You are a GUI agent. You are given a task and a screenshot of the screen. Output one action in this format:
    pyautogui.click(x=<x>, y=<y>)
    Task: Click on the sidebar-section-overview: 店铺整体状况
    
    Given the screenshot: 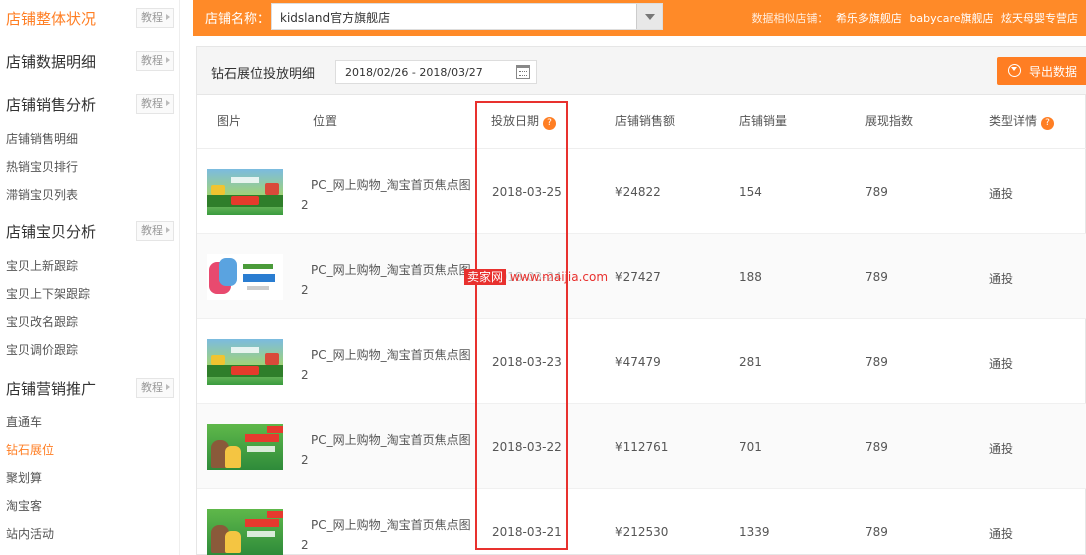 What is the action you would take?
    pyautogui.click(x=51, y=18)
    